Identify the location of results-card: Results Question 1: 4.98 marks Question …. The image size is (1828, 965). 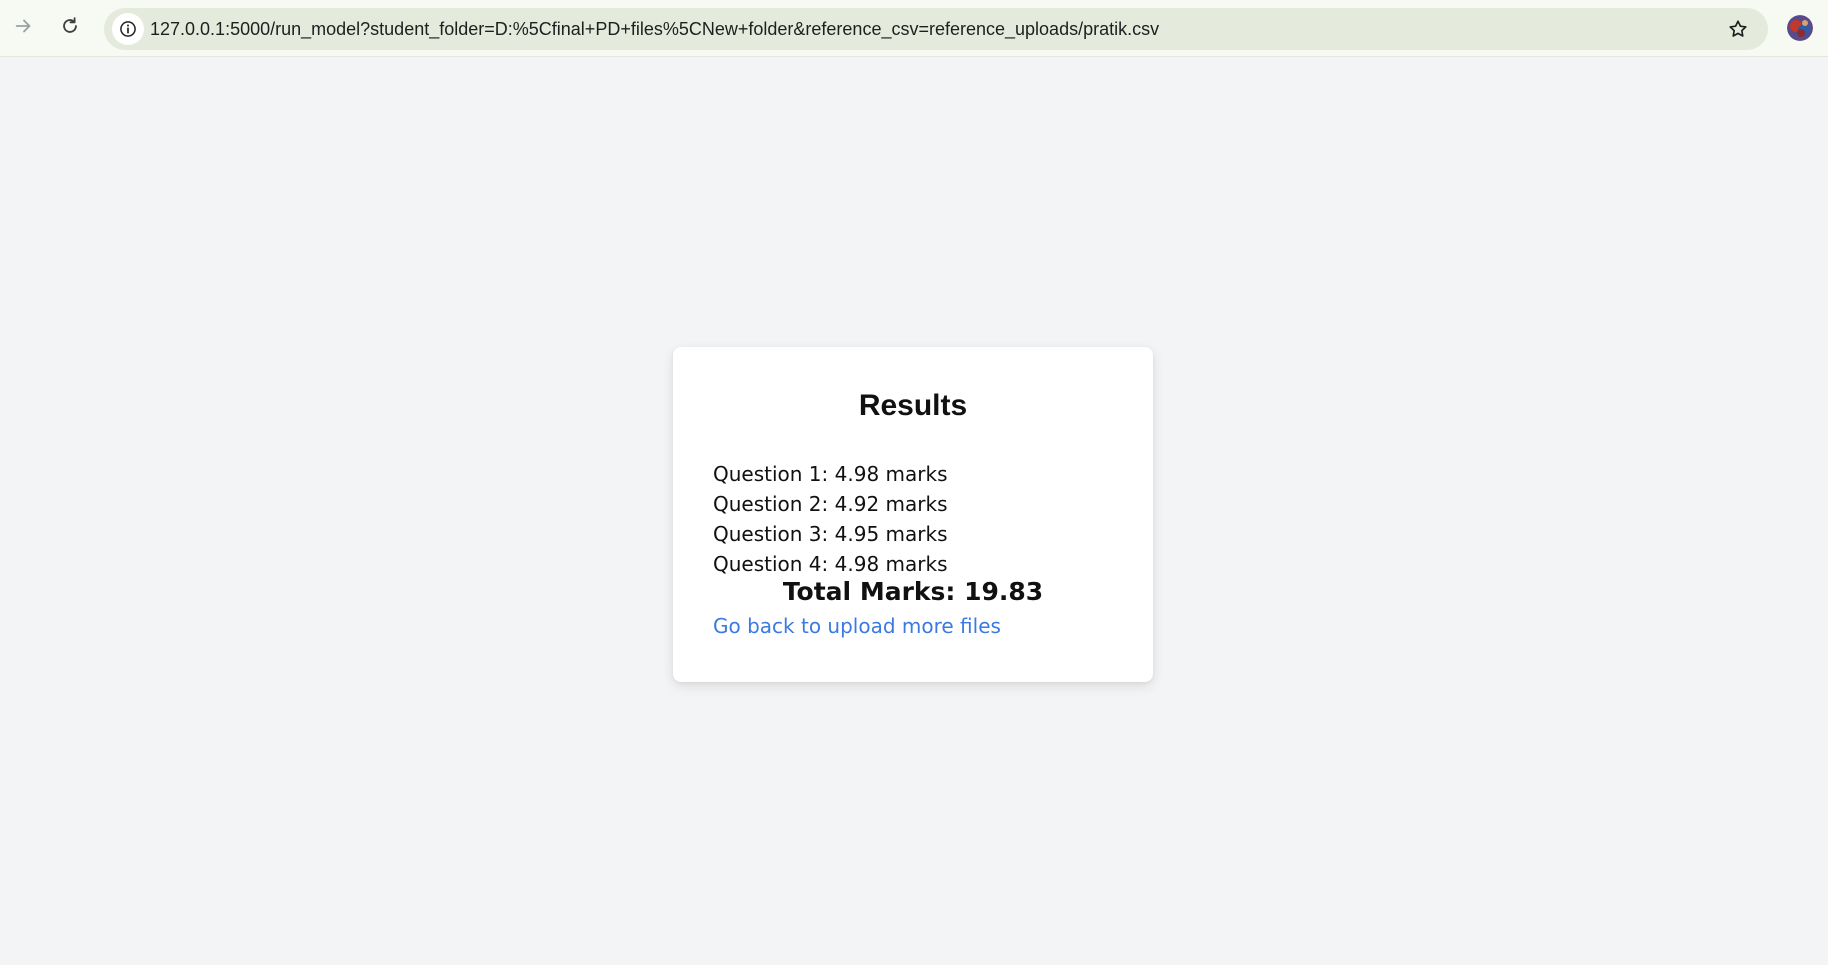
(913, 514).